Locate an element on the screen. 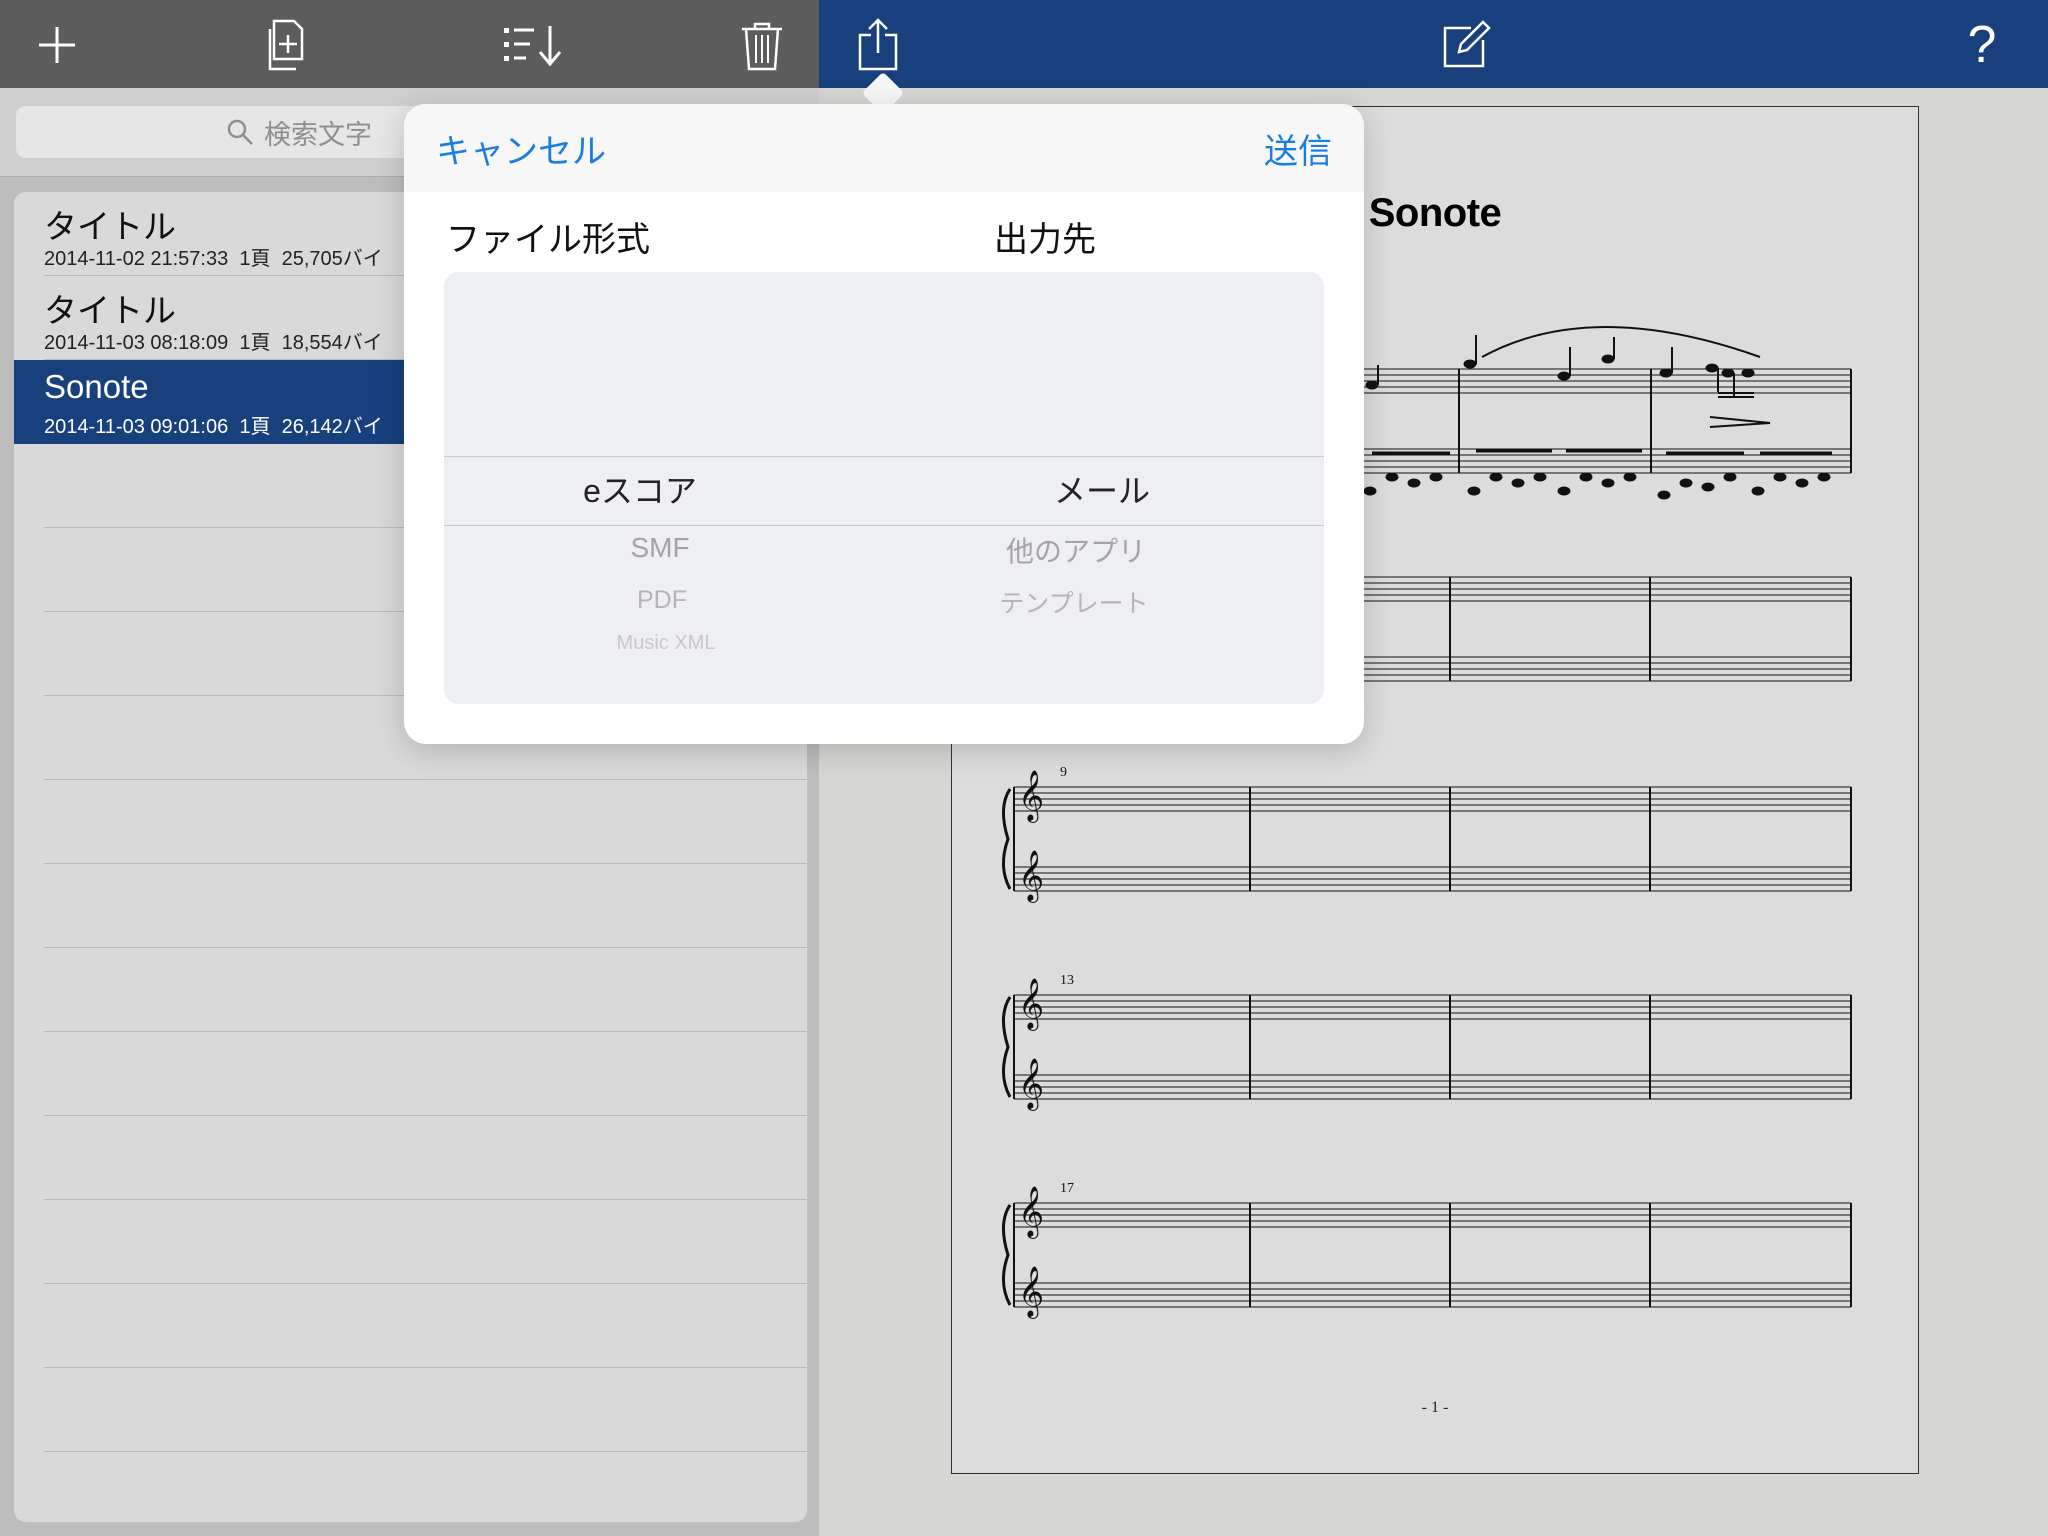  copy-document-icon is located at coordinates (286, 45).